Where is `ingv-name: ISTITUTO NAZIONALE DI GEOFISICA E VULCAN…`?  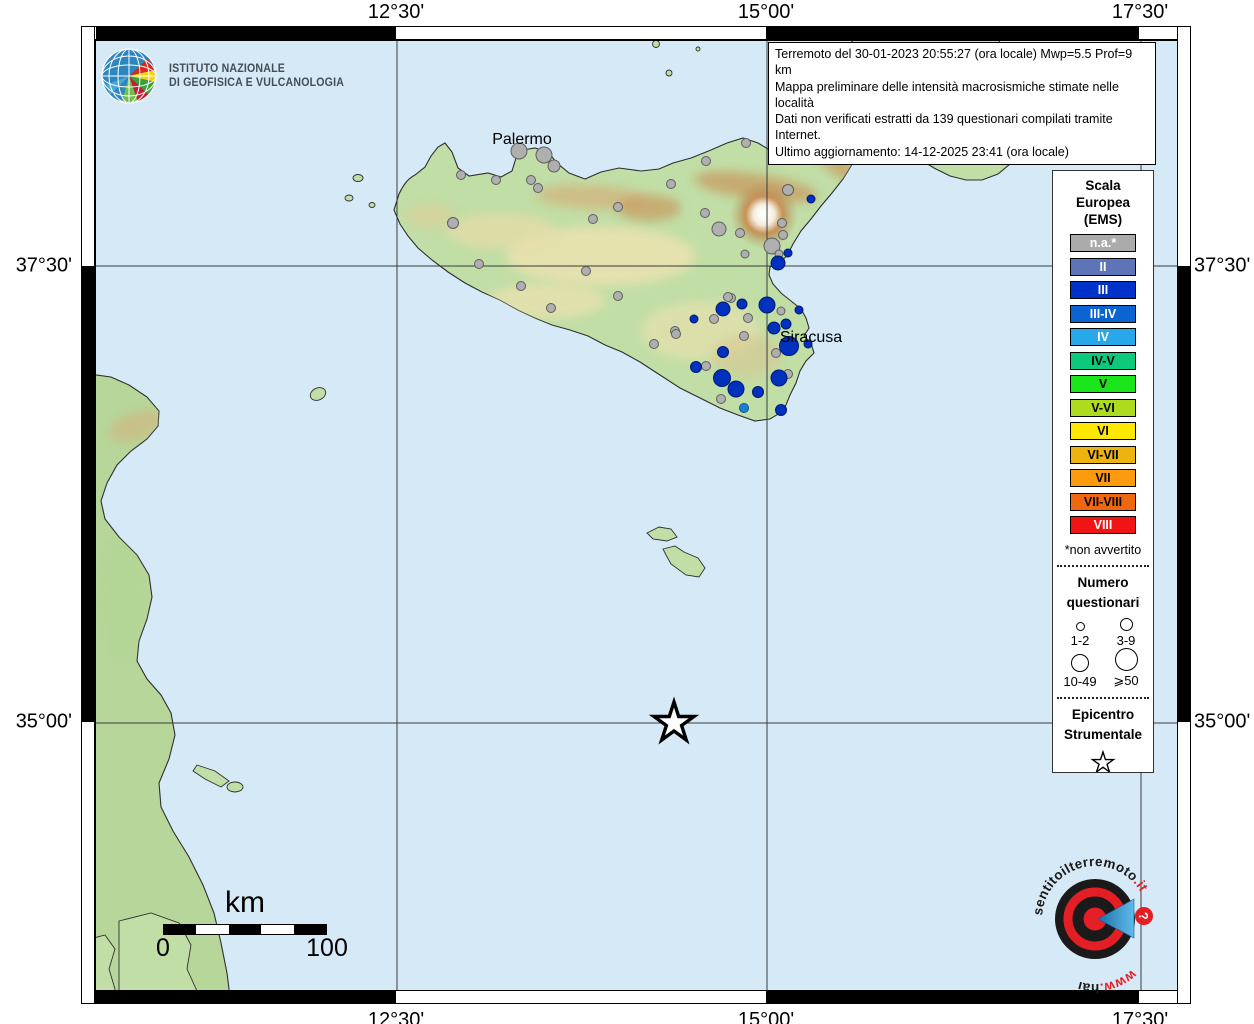
ingv-name: ISTITUTO NAZIONALE DI GEOFISICA E VULCAN… is located at coordinates (257, 76).